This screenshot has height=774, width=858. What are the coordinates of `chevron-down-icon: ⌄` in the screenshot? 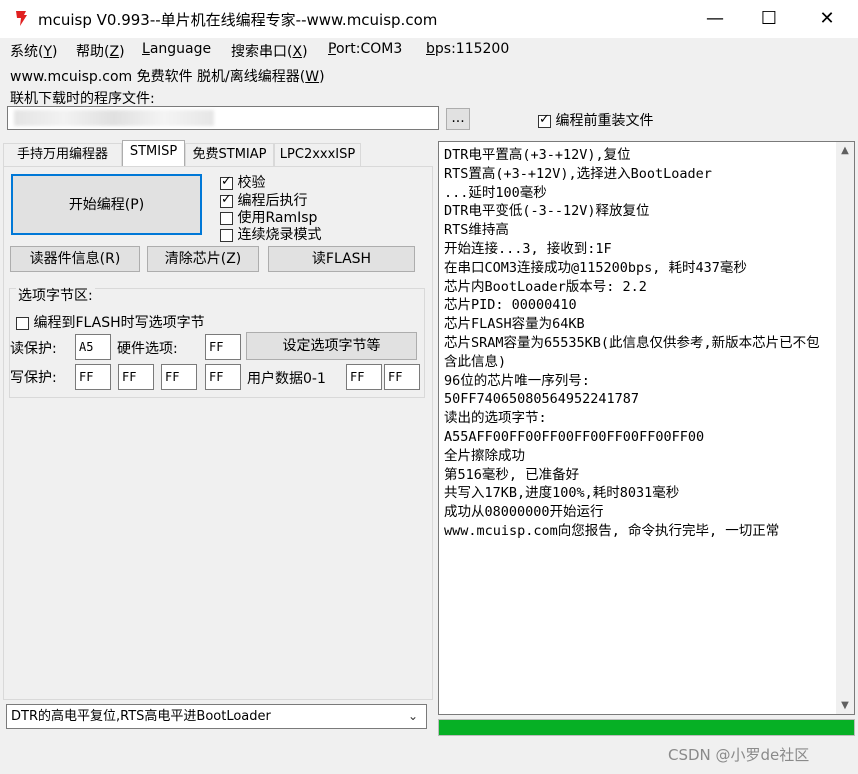 It's located at (413, 716).